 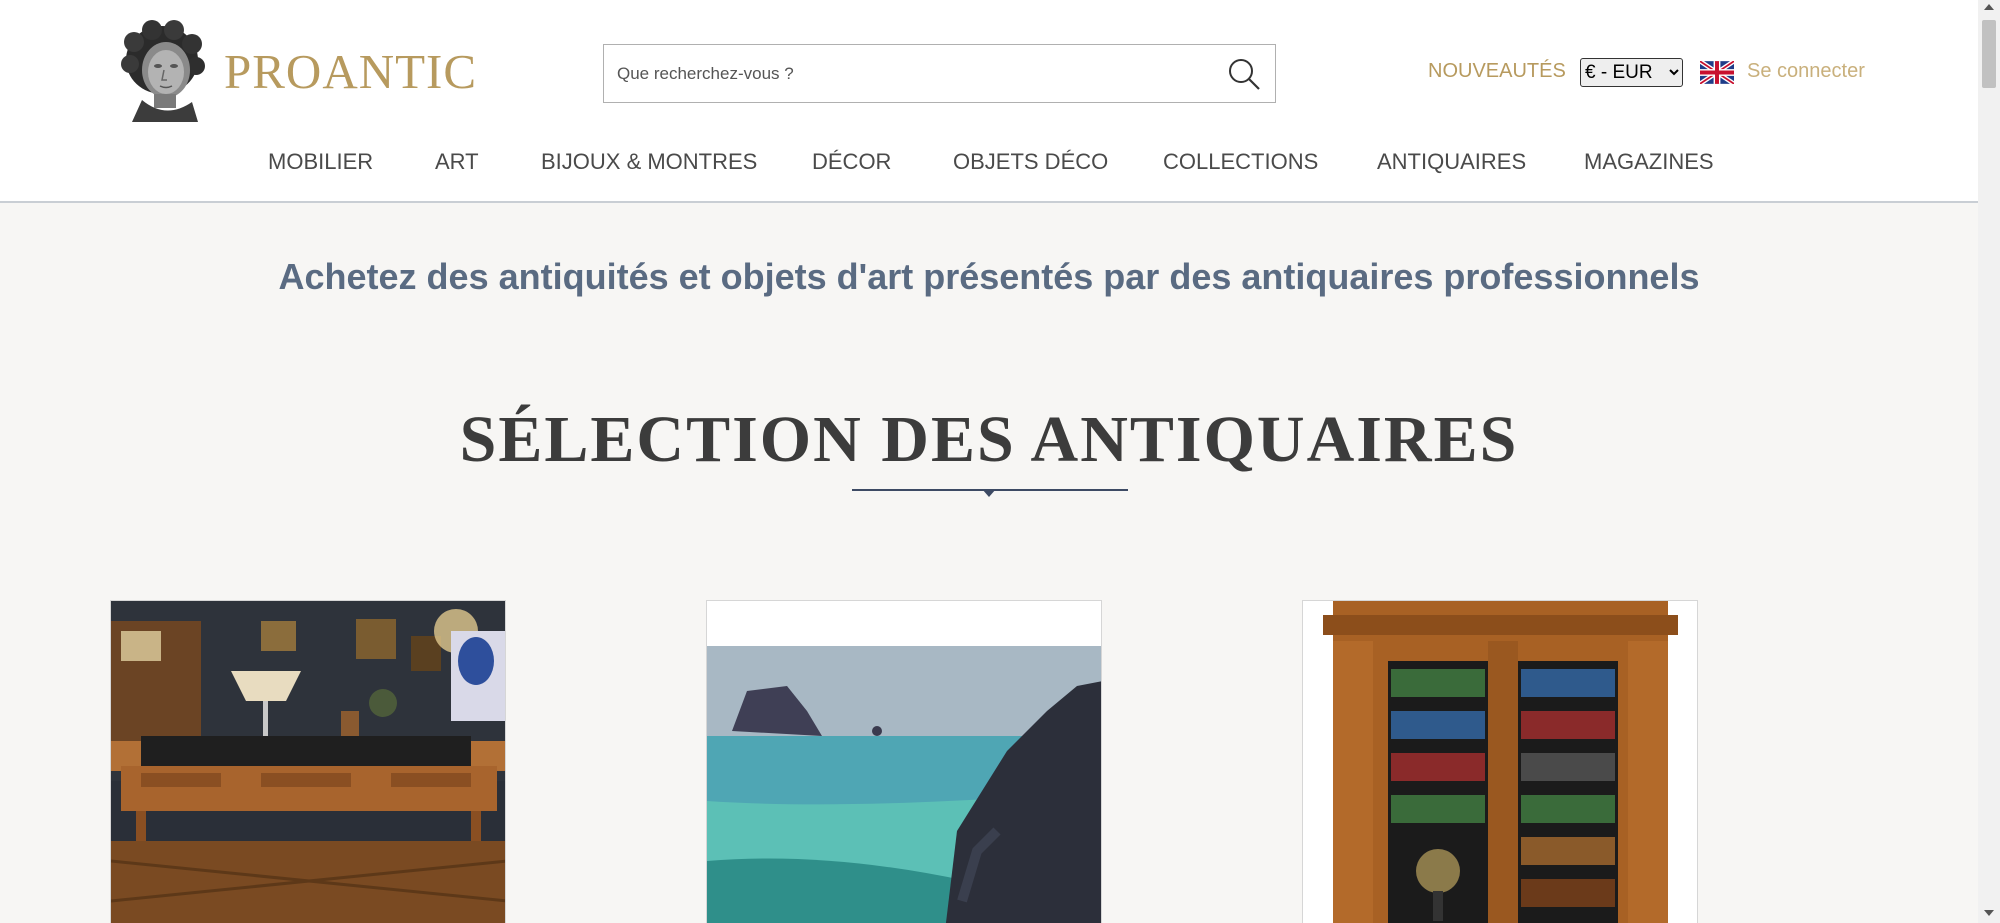 I want to click on nouveautes-link: NOUVEAUTÉS, so click(x=1497, y=71).